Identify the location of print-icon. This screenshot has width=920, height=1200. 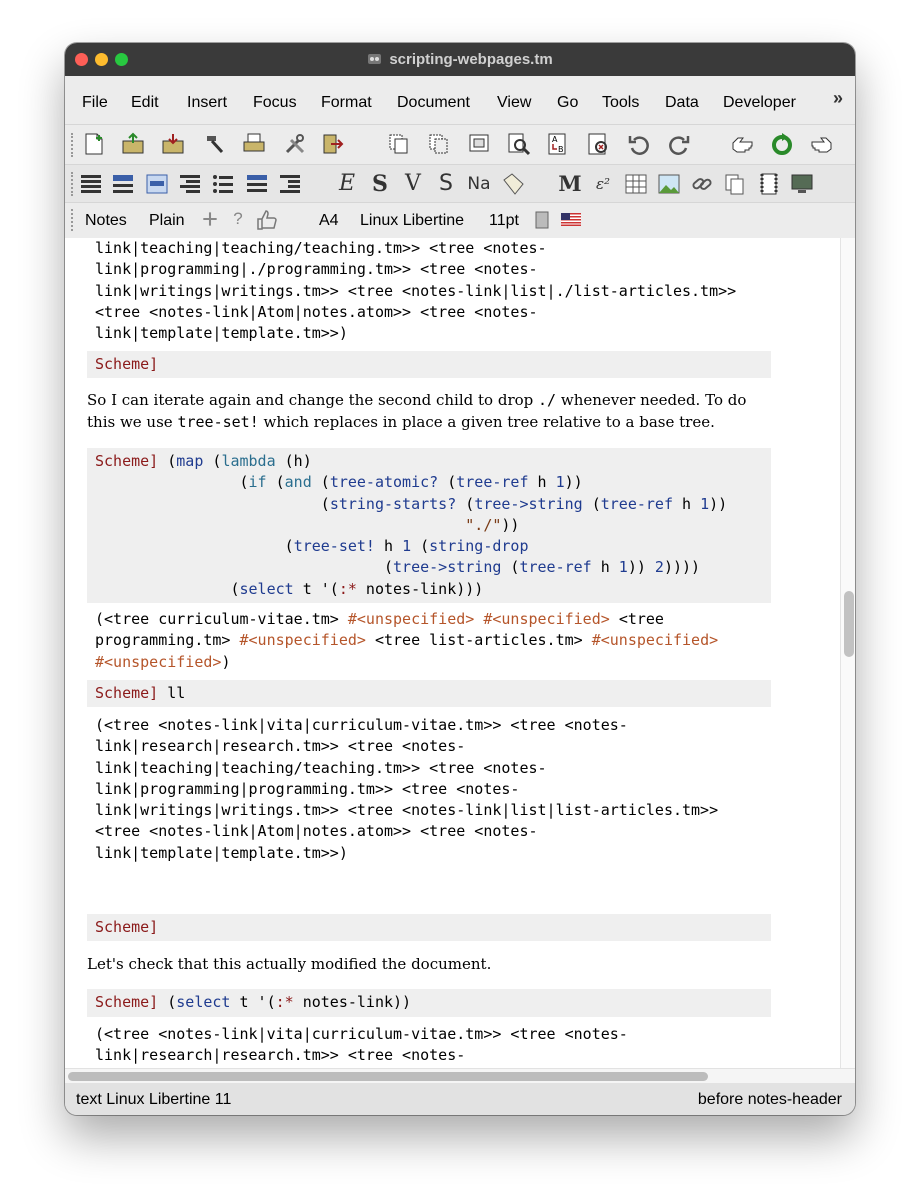
(254, 144).